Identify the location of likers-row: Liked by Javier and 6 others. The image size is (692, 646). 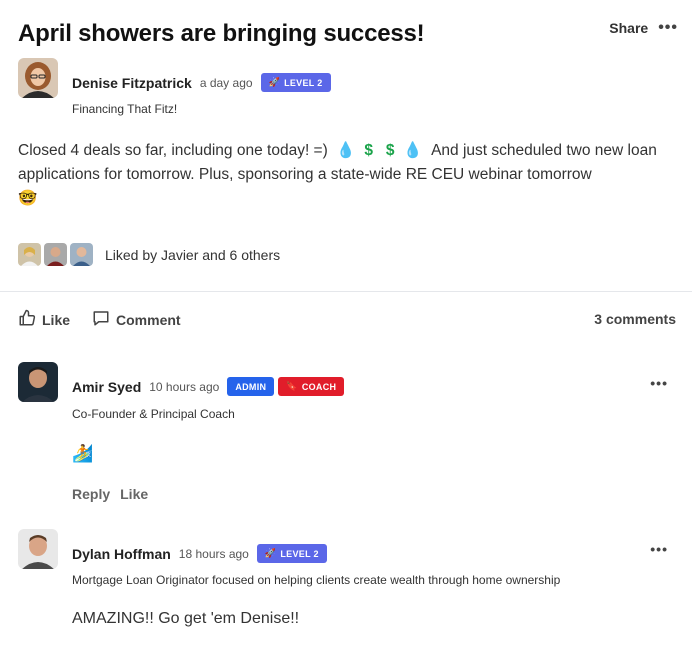
(149, 254).